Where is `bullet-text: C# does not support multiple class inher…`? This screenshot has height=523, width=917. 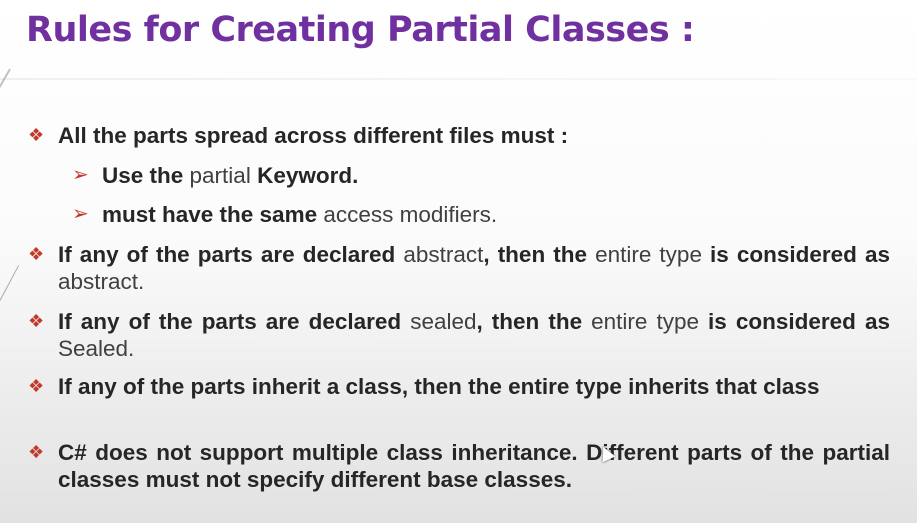
bullet-text: C# does not support multiple class inher… is located at coordinates (474, 466).